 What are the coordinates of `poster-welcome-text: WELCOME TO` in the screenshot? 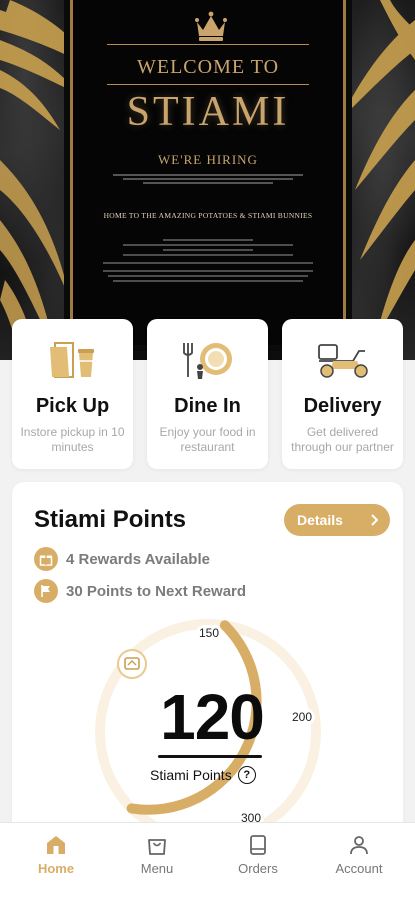 It's located at (208, 67).